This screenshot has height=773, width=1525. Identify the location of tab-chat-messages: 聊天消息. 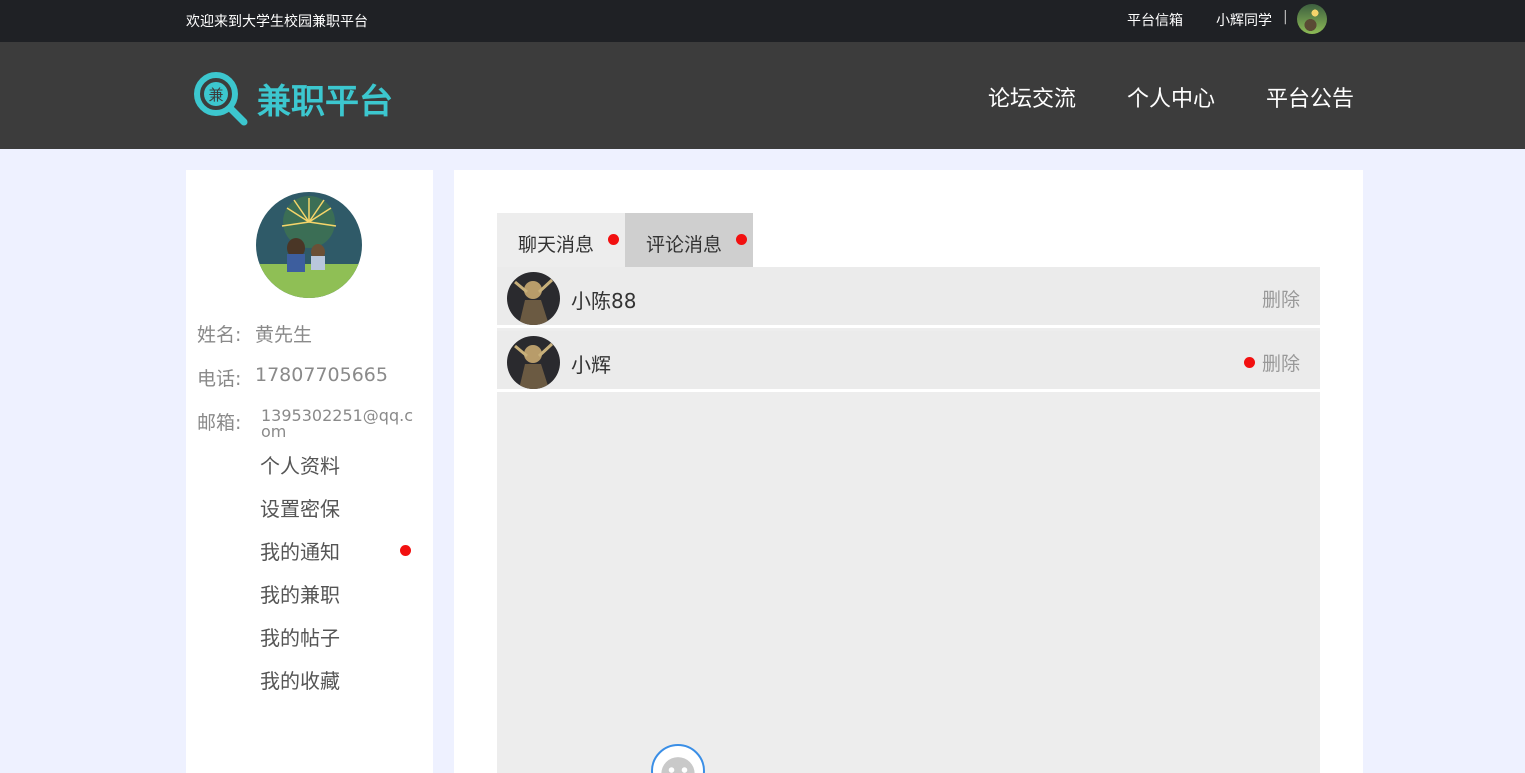
(561, 240).